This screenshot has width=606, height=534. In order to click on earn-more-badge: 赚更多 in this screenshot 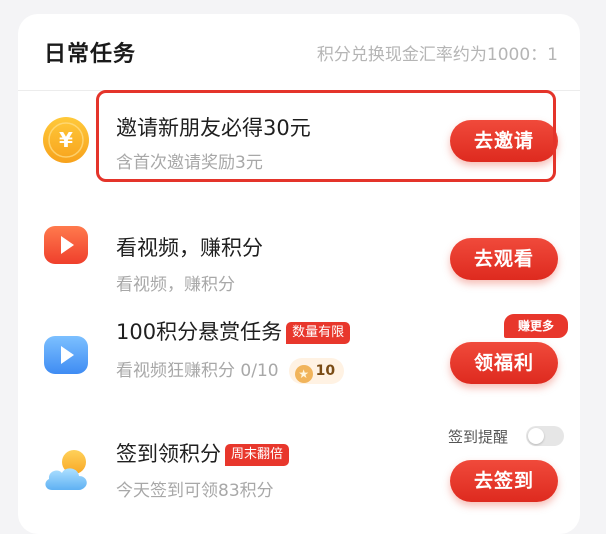, I will do `click(536, 326)`.